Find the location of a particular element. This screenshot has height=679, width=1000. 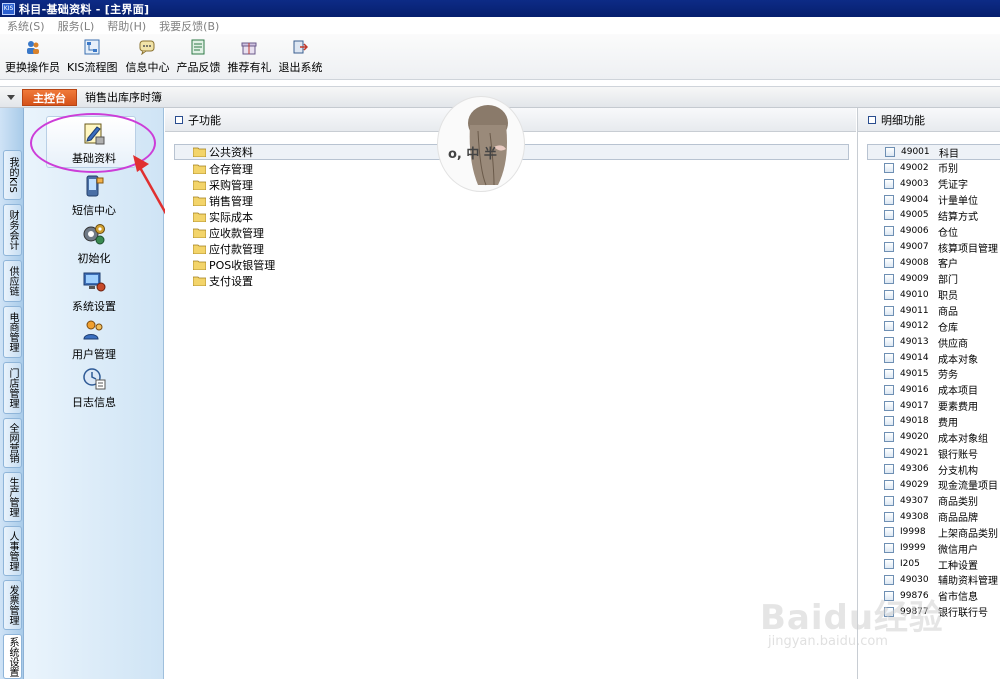

detail-item: I9999 微信用户 is located at coordinates (931, 548).